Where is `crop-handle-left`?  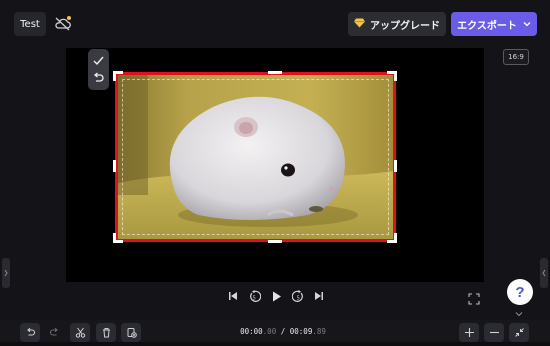
crop-handle-left is located at coordinates (114, 166).